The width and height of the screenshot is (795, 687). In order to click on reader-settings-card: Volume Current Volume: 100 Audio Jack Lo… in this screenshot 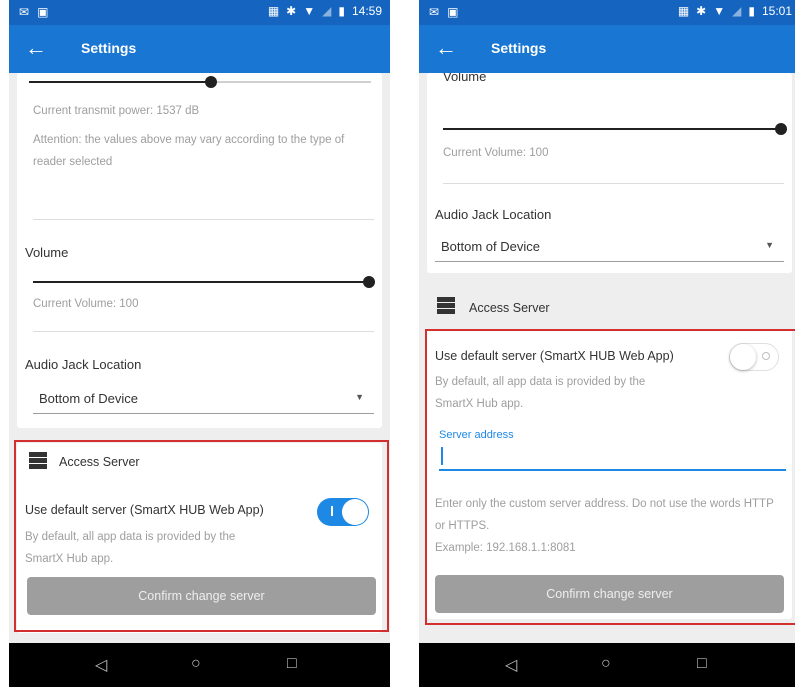, I will do `click(609, 173)`.